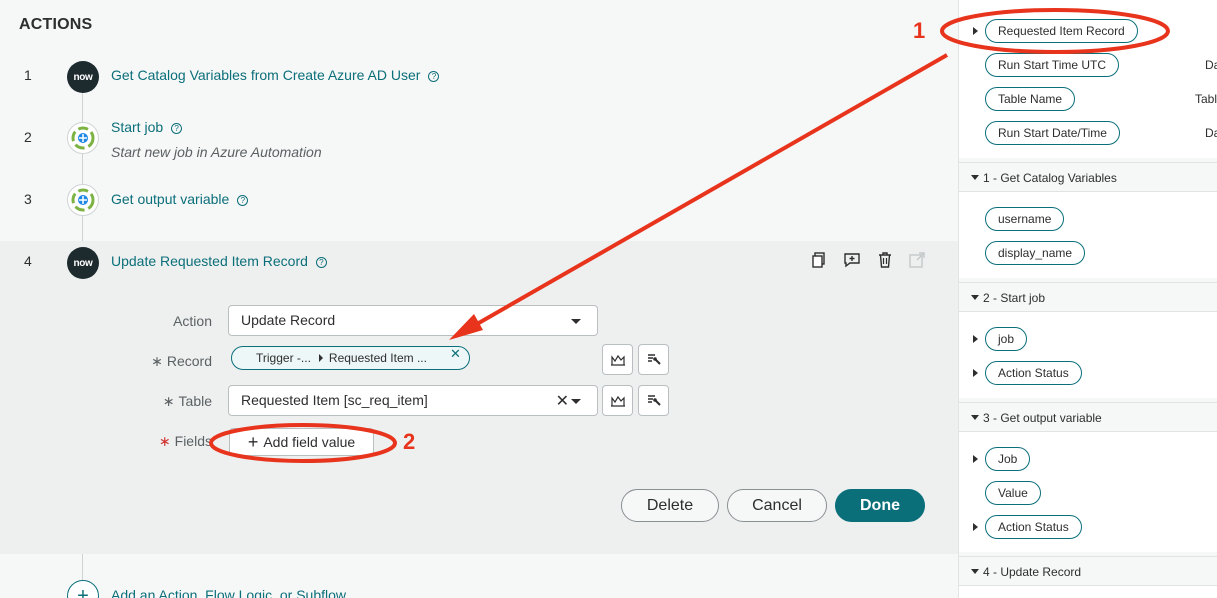  What do you see at coordinates (320, 358) in the screenshot?
I see `caret-right-icon` at bounding box center [320, 358].